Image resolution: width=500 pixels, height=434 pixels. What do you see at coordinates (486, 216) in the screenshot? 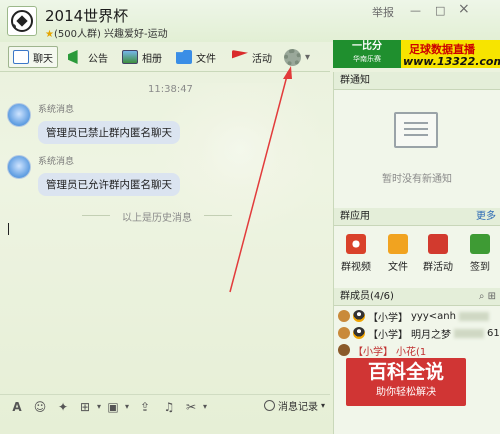
I see `apps-more-link: 更多` at bounding box center [486, 216].